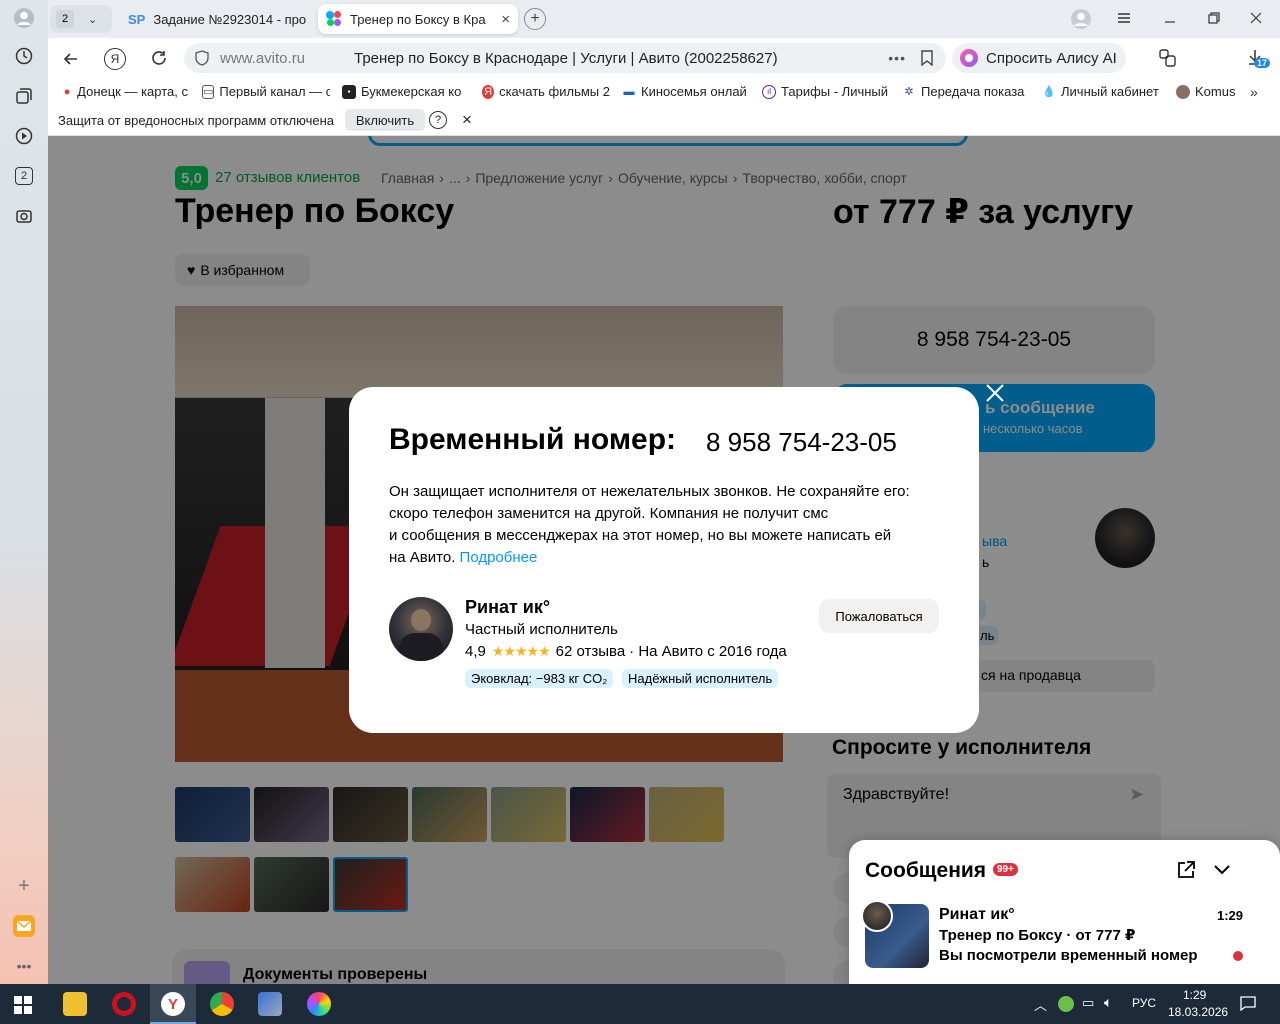 This screenshot has width=1280, height=1024. What do you see at coordinates (75, 1004) in the screenshot?
I see `file-explorer-icon` at bounding box center [75, 1004].